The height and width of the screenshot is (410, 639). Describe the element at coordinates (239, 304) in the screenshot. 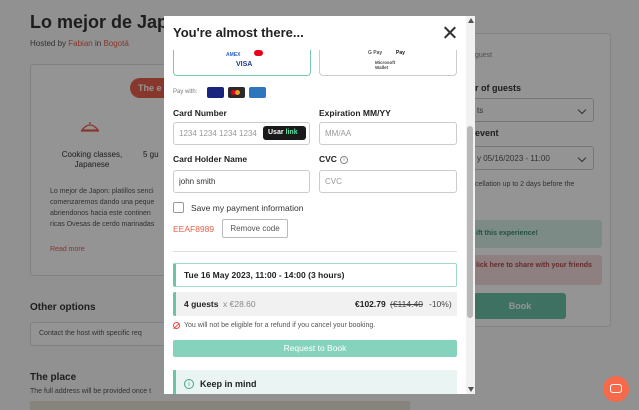

I see `price-per-guest: x €28.60` at that location.